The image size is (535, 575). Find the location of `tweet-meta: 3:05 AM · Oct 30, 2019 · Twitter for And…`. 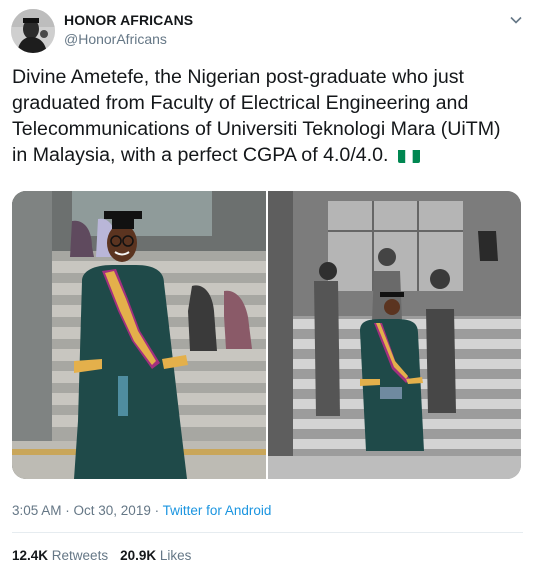

tweet-meta: 3:05 AM · Oct 30, 2019 · Twitter for And… is located at coordinates (141, 510).